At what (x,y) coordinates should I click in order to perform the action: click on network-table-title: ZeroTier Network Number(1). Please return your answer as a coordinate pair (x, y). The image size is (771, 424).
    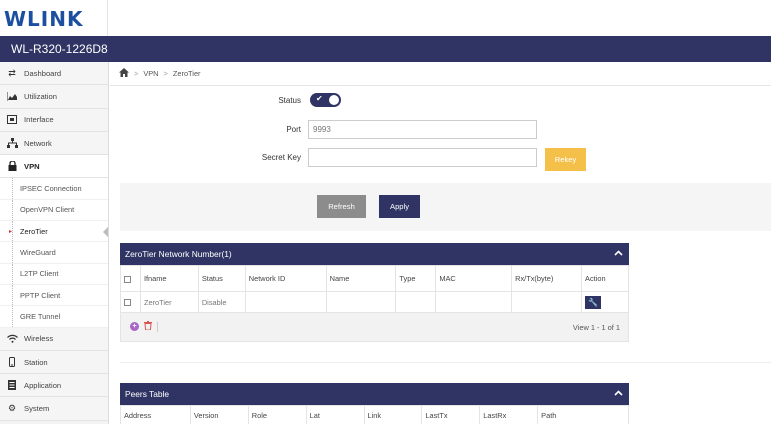
    Looking at the image, I should click on (178, 254).